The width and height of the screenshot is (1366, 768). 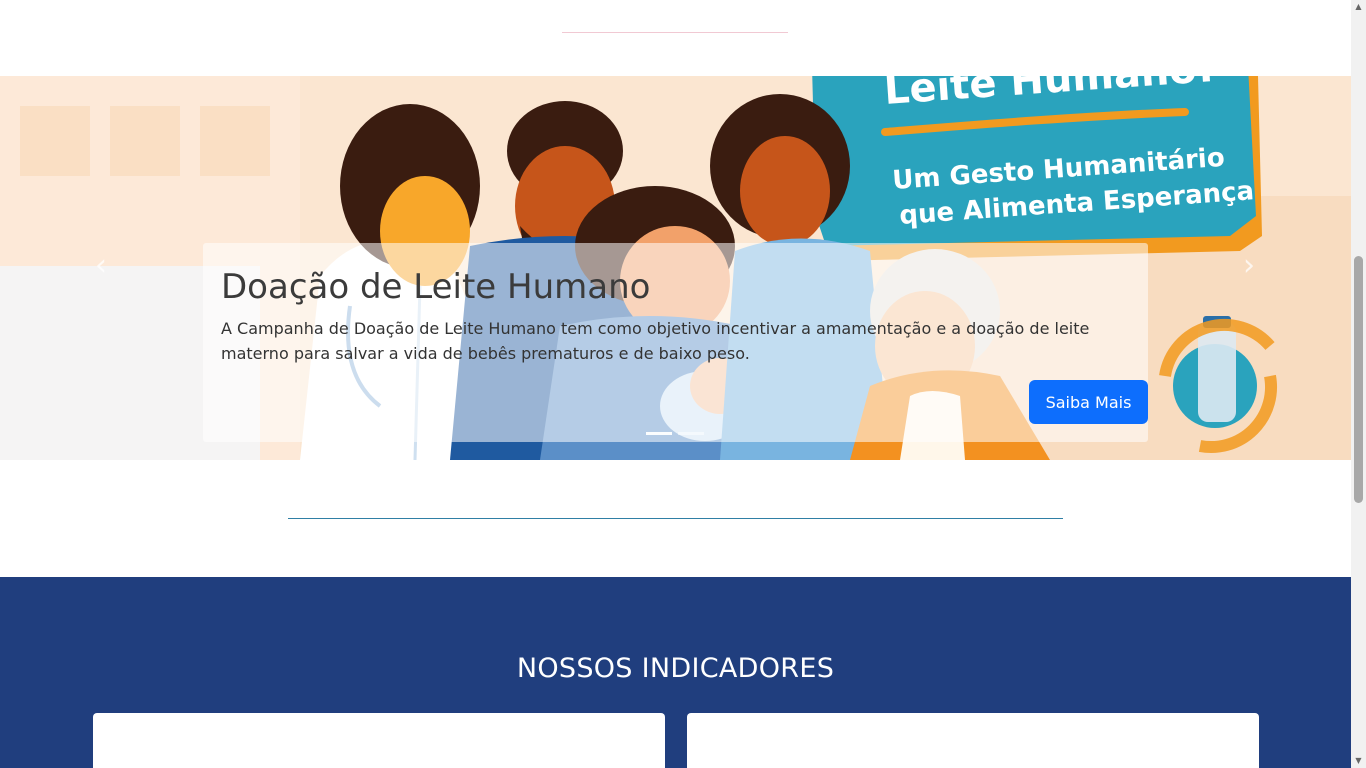 I want to click on page-scrollbar: ▲ ▼, so click(x=1358, y=384).